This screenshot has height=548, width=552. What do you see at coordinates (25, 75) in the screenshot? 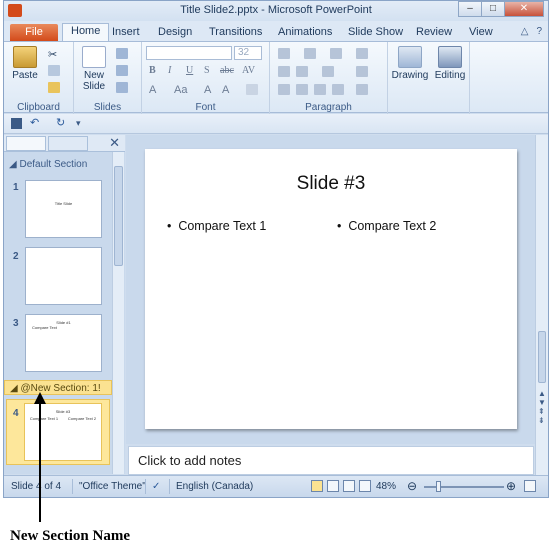
I see `paste-label: Paste` at bounding box center [25, 75].